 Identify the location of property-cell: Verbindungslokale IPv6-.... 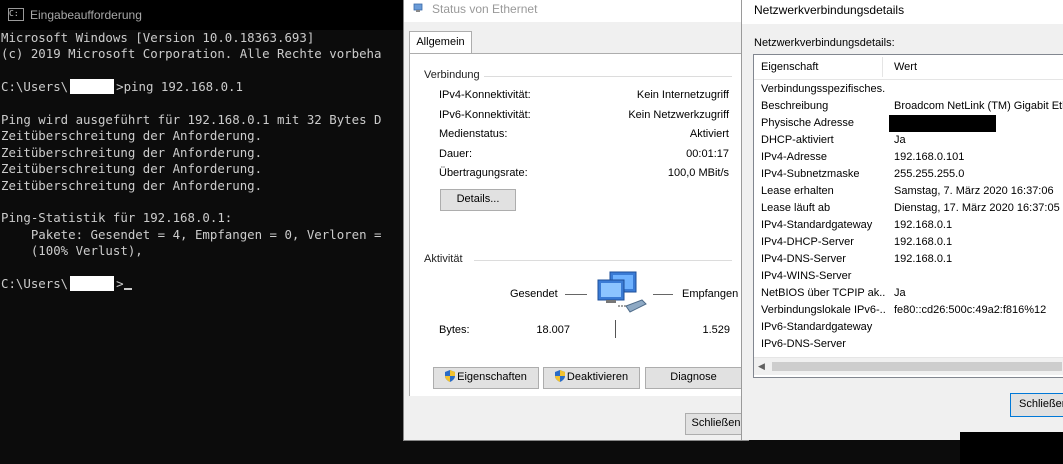
(823, 310).